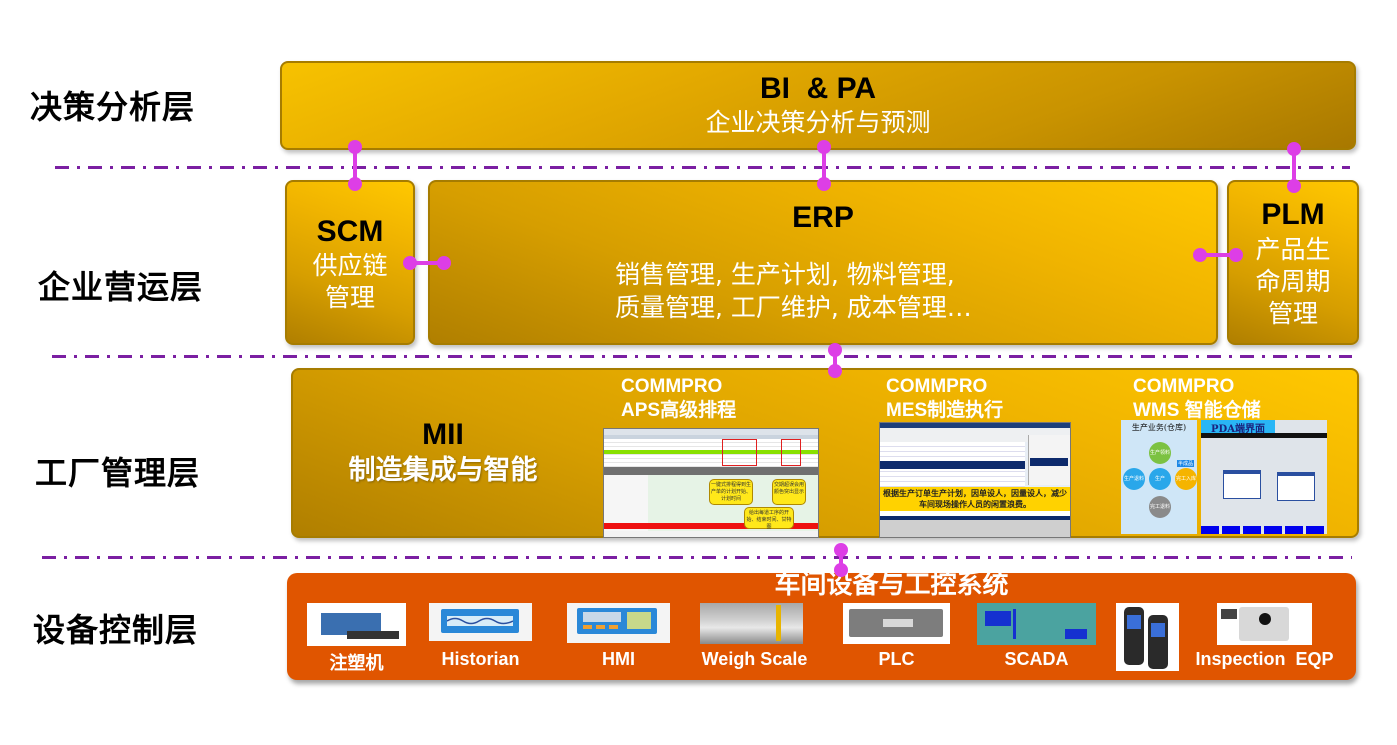 Image resolution: width=1397 pixels, height=745 pixels. What do you see at coordinates (818, 122) in the screenshot?
I see `bi-pa-subtitle: 企业决策分析与预测` at bounding box center [818, 122].